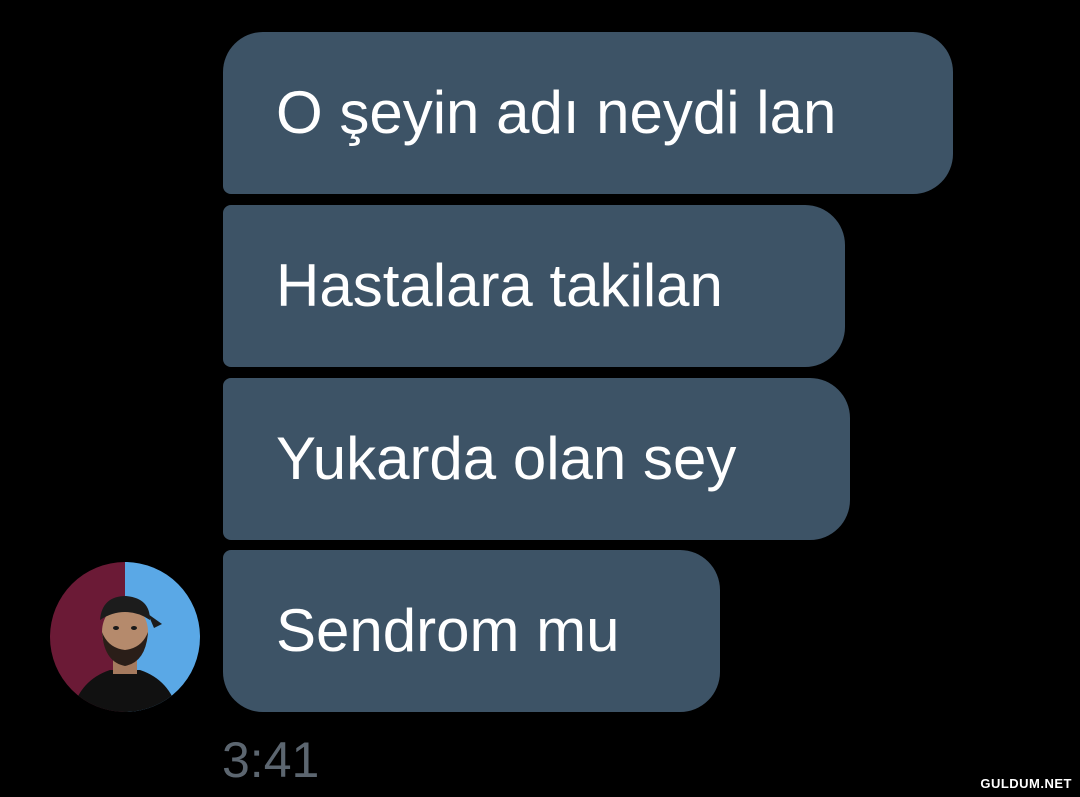 Image resolution: width=1080 pixels, height=797 pixels. What do you see at coordinates (1026, 783) in the screenshot?
I see `watermark: GULDUM.NET` at bounding box center [1026, 783].